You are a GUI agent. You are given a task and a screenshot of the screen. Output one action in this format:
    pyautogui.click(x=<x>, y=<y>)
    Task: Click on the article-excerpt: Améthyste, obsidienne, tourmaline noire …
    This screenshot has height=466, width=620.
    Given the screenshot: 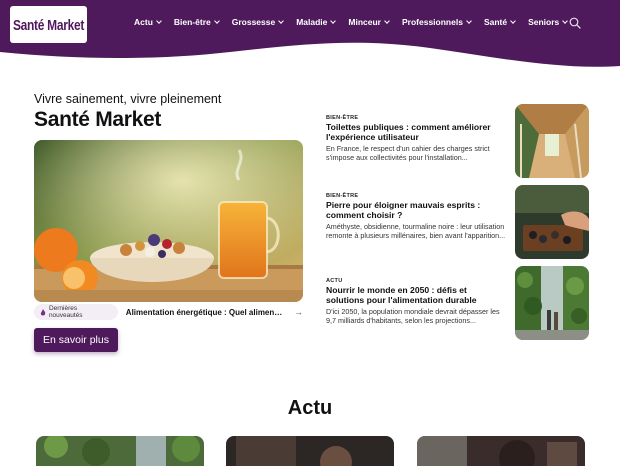 What is the action you would take?
    pyautogui.click(x=416, y=231)
    